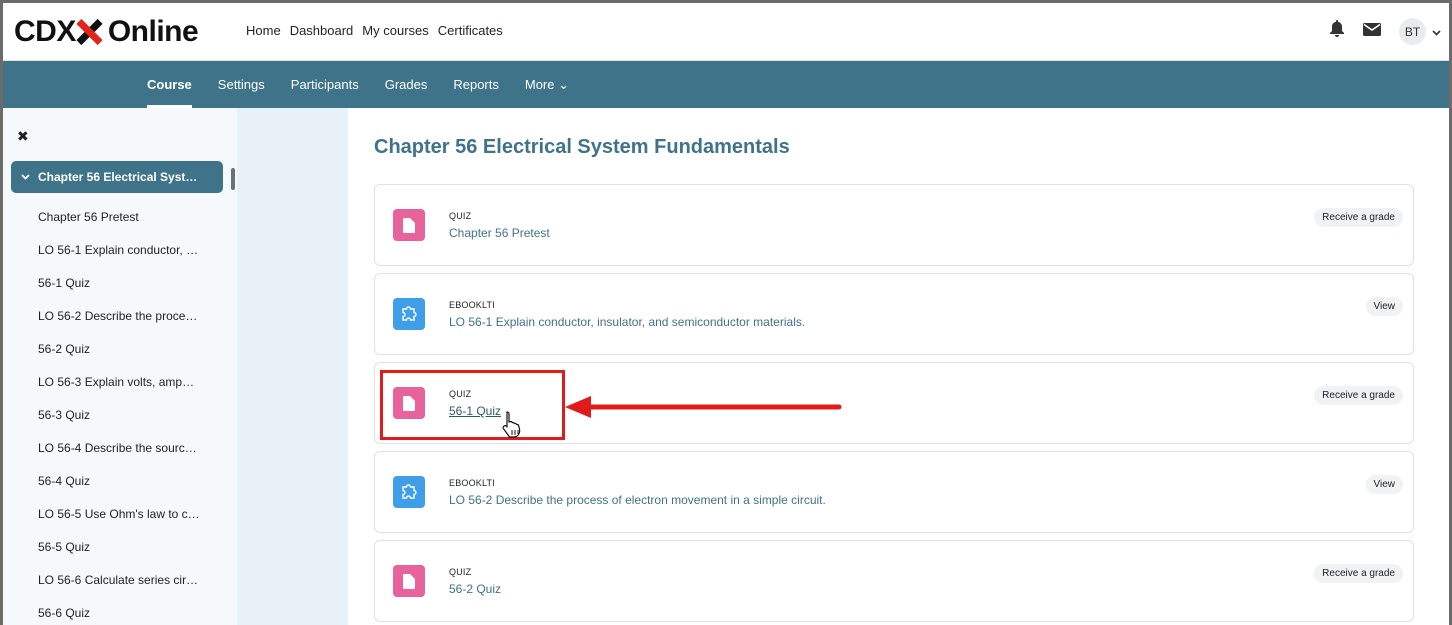 This screenshot has width=1452, height=625. Describe the element at coordinates (120, 610) in the screenshot. I see `course-index-item: 56-6 Quiz` at that location.